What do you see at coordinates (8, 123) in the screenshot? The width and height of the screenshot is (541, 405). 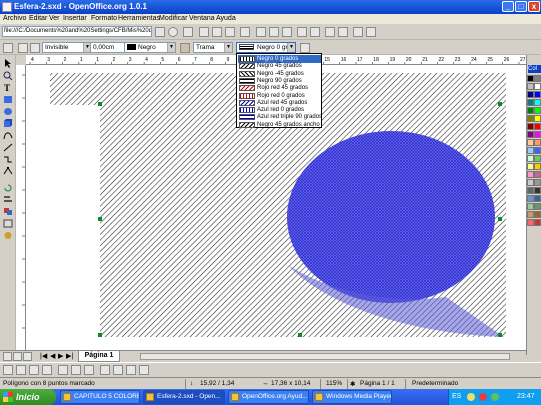 I see `cube-icon` at bounding box center [8, 123].